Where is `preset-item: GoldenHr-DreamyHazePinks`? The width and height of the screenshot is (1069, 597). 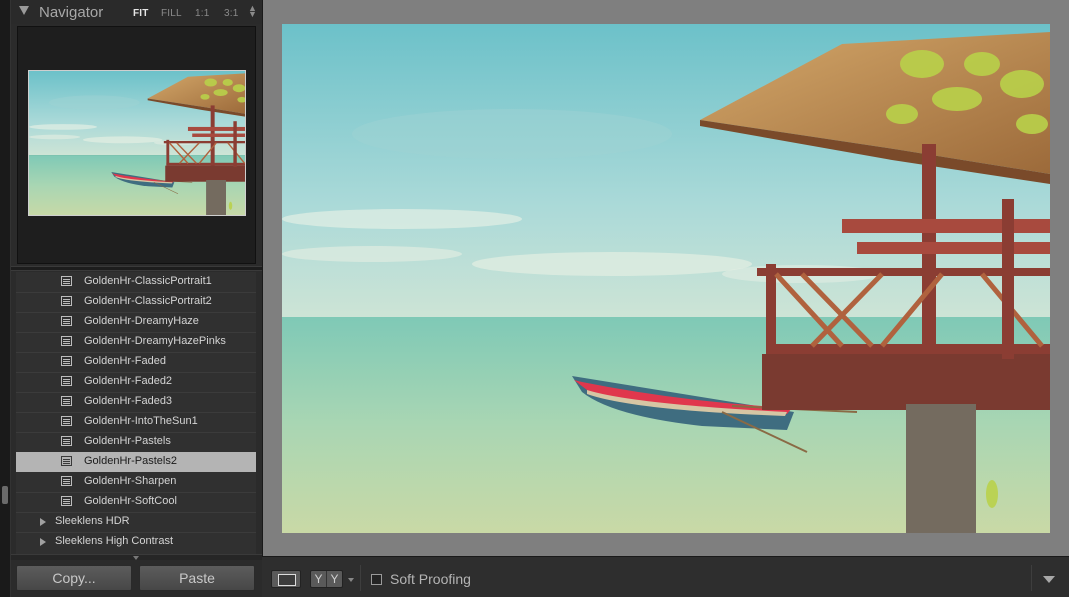
preset-item: GoldenHr-DreamyHazePinks is located at coordinates (136, 342).